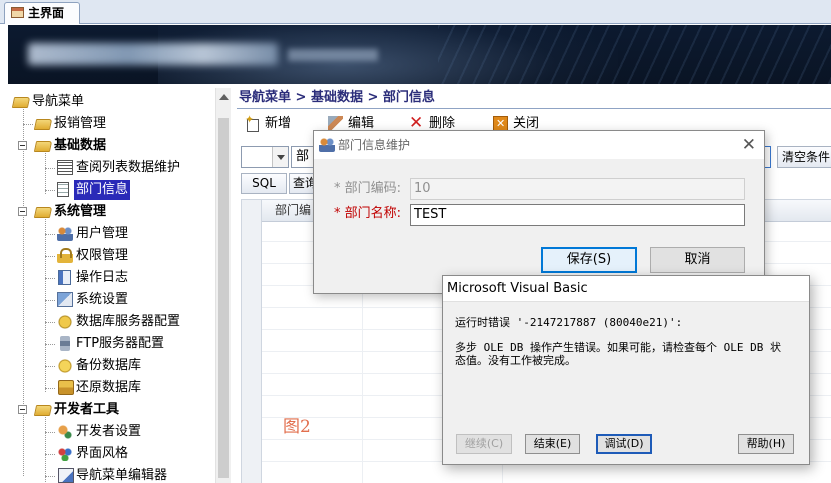 This screenshot has width=831, height=483. I want to click on tree-item-label: 用户管理, so click(102, 233).